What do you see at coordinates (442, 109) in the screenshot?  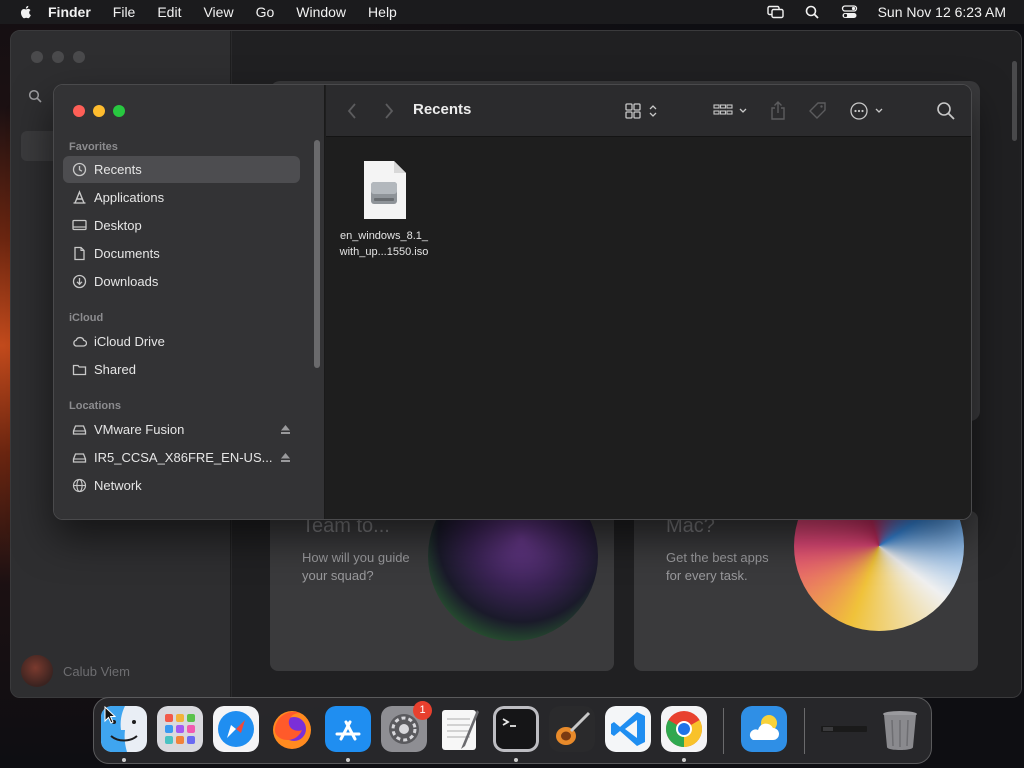 I see `window-title: Recents` at bounding box center [442, 109].